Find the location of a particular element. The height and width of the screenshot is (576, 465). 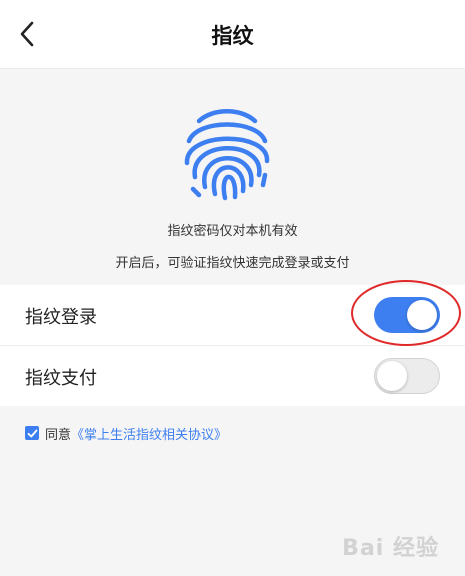

agreement-link: 《掌上生活指纹相关协议》 is located at coordinates (149, 433).